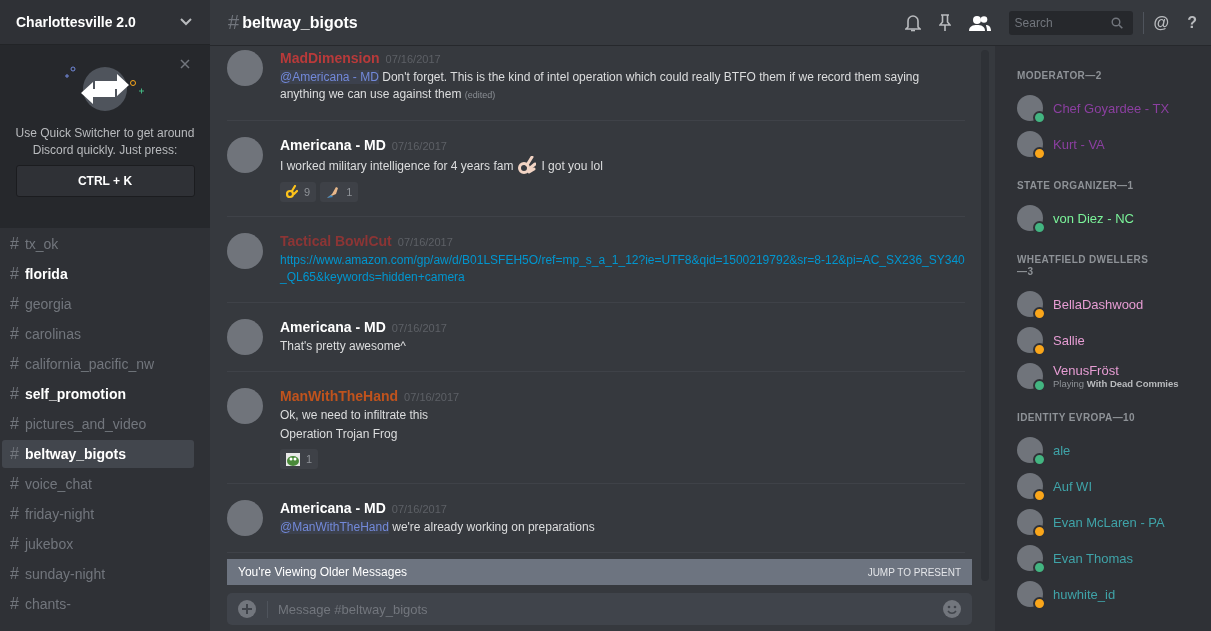 The width and height of the screenshot is (1211, 631). What do you see at coordinates (186, 22) in the screenshot?
I see `chevron-down-icon` at bounding box center [186, 22].